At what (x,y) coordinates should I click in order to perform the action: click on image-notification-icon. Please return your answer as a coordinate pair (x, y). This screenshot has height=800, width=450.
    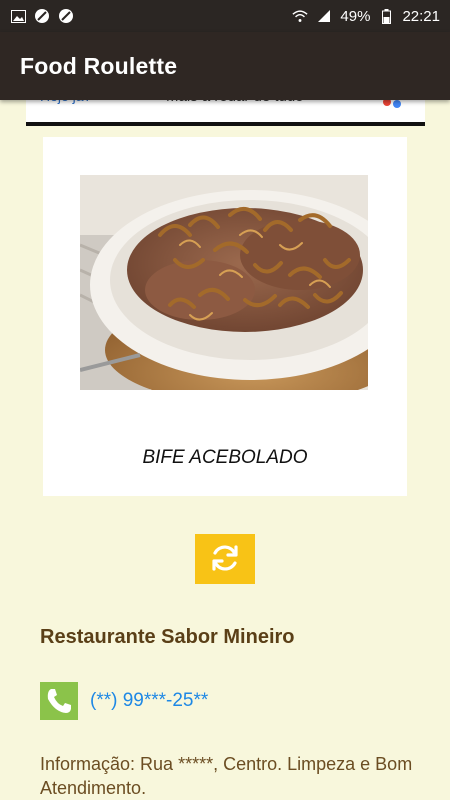
    Looking at the image, I should click on (18, 16).